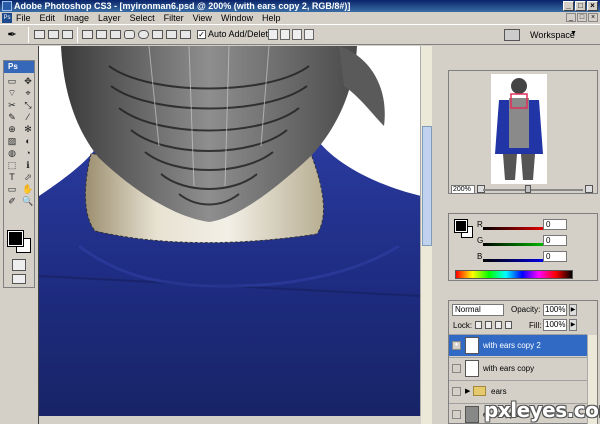  I want to click on color-spectrum-bar, so click(514, 274).